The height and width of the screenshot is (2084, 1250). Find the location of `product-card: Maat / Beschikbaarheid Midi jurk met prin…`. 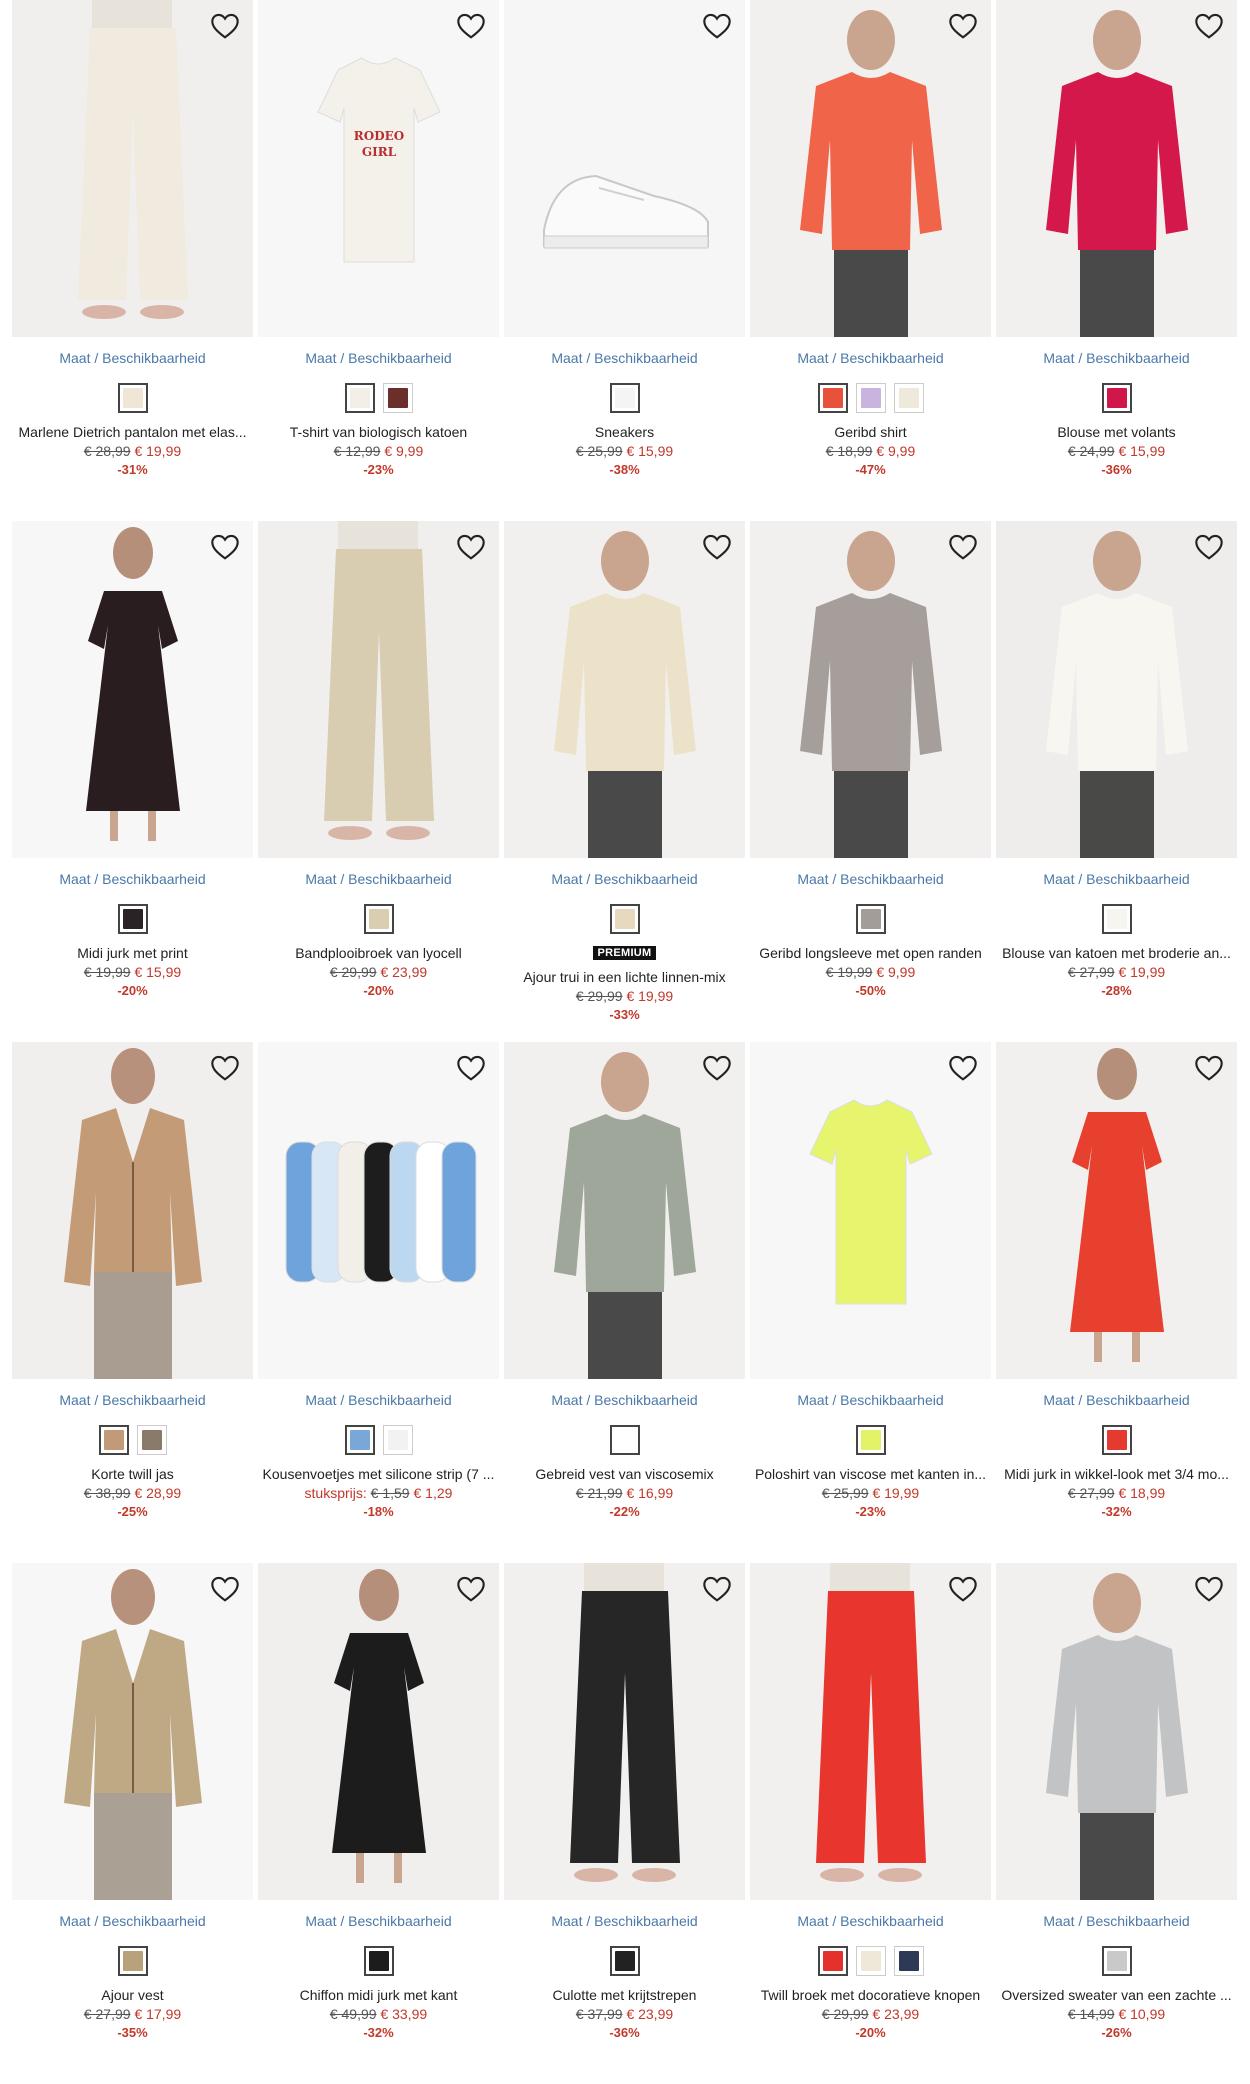

product-card: Maat / Beschikbaarheid Midi jurk met prin… is located at coordinates (132, 781).